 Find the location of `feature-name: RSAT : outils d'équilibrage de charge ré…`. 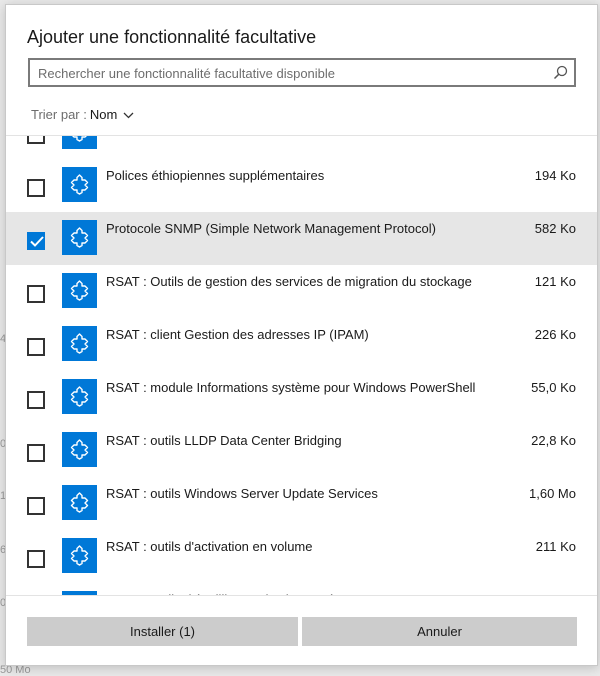

feature-name: RSAT : outils d'équilibrage de charge ré… is located at coordinates (234, 593).